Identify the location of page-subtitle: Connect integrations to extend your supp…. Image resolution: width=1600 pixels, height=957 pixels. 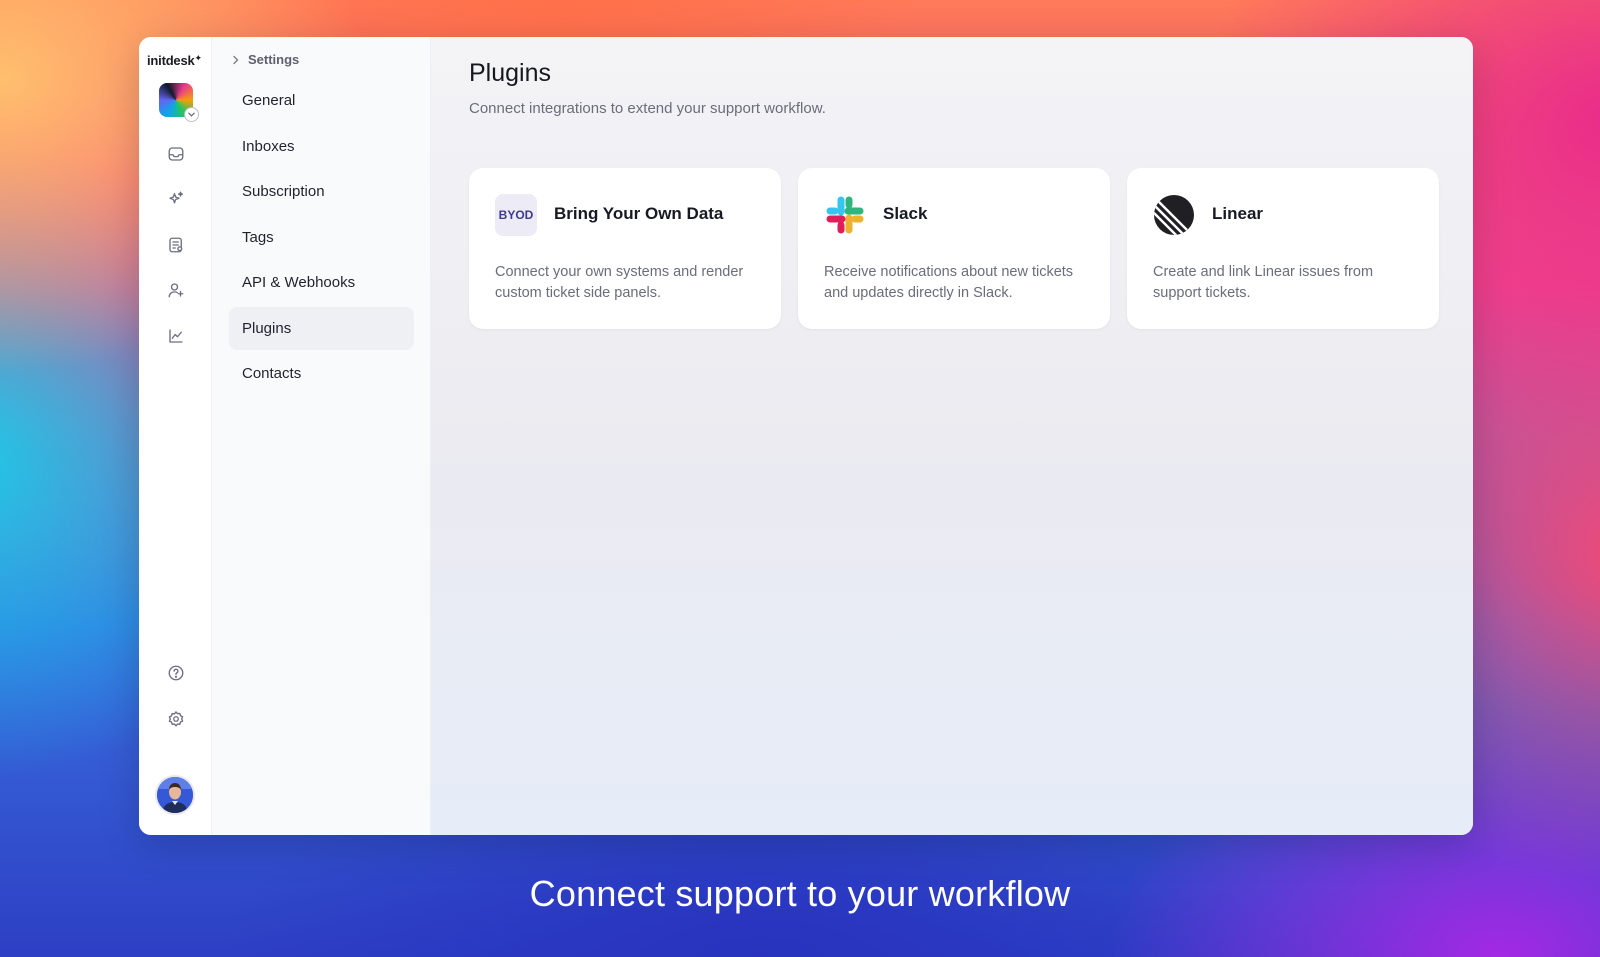
(647, 108).